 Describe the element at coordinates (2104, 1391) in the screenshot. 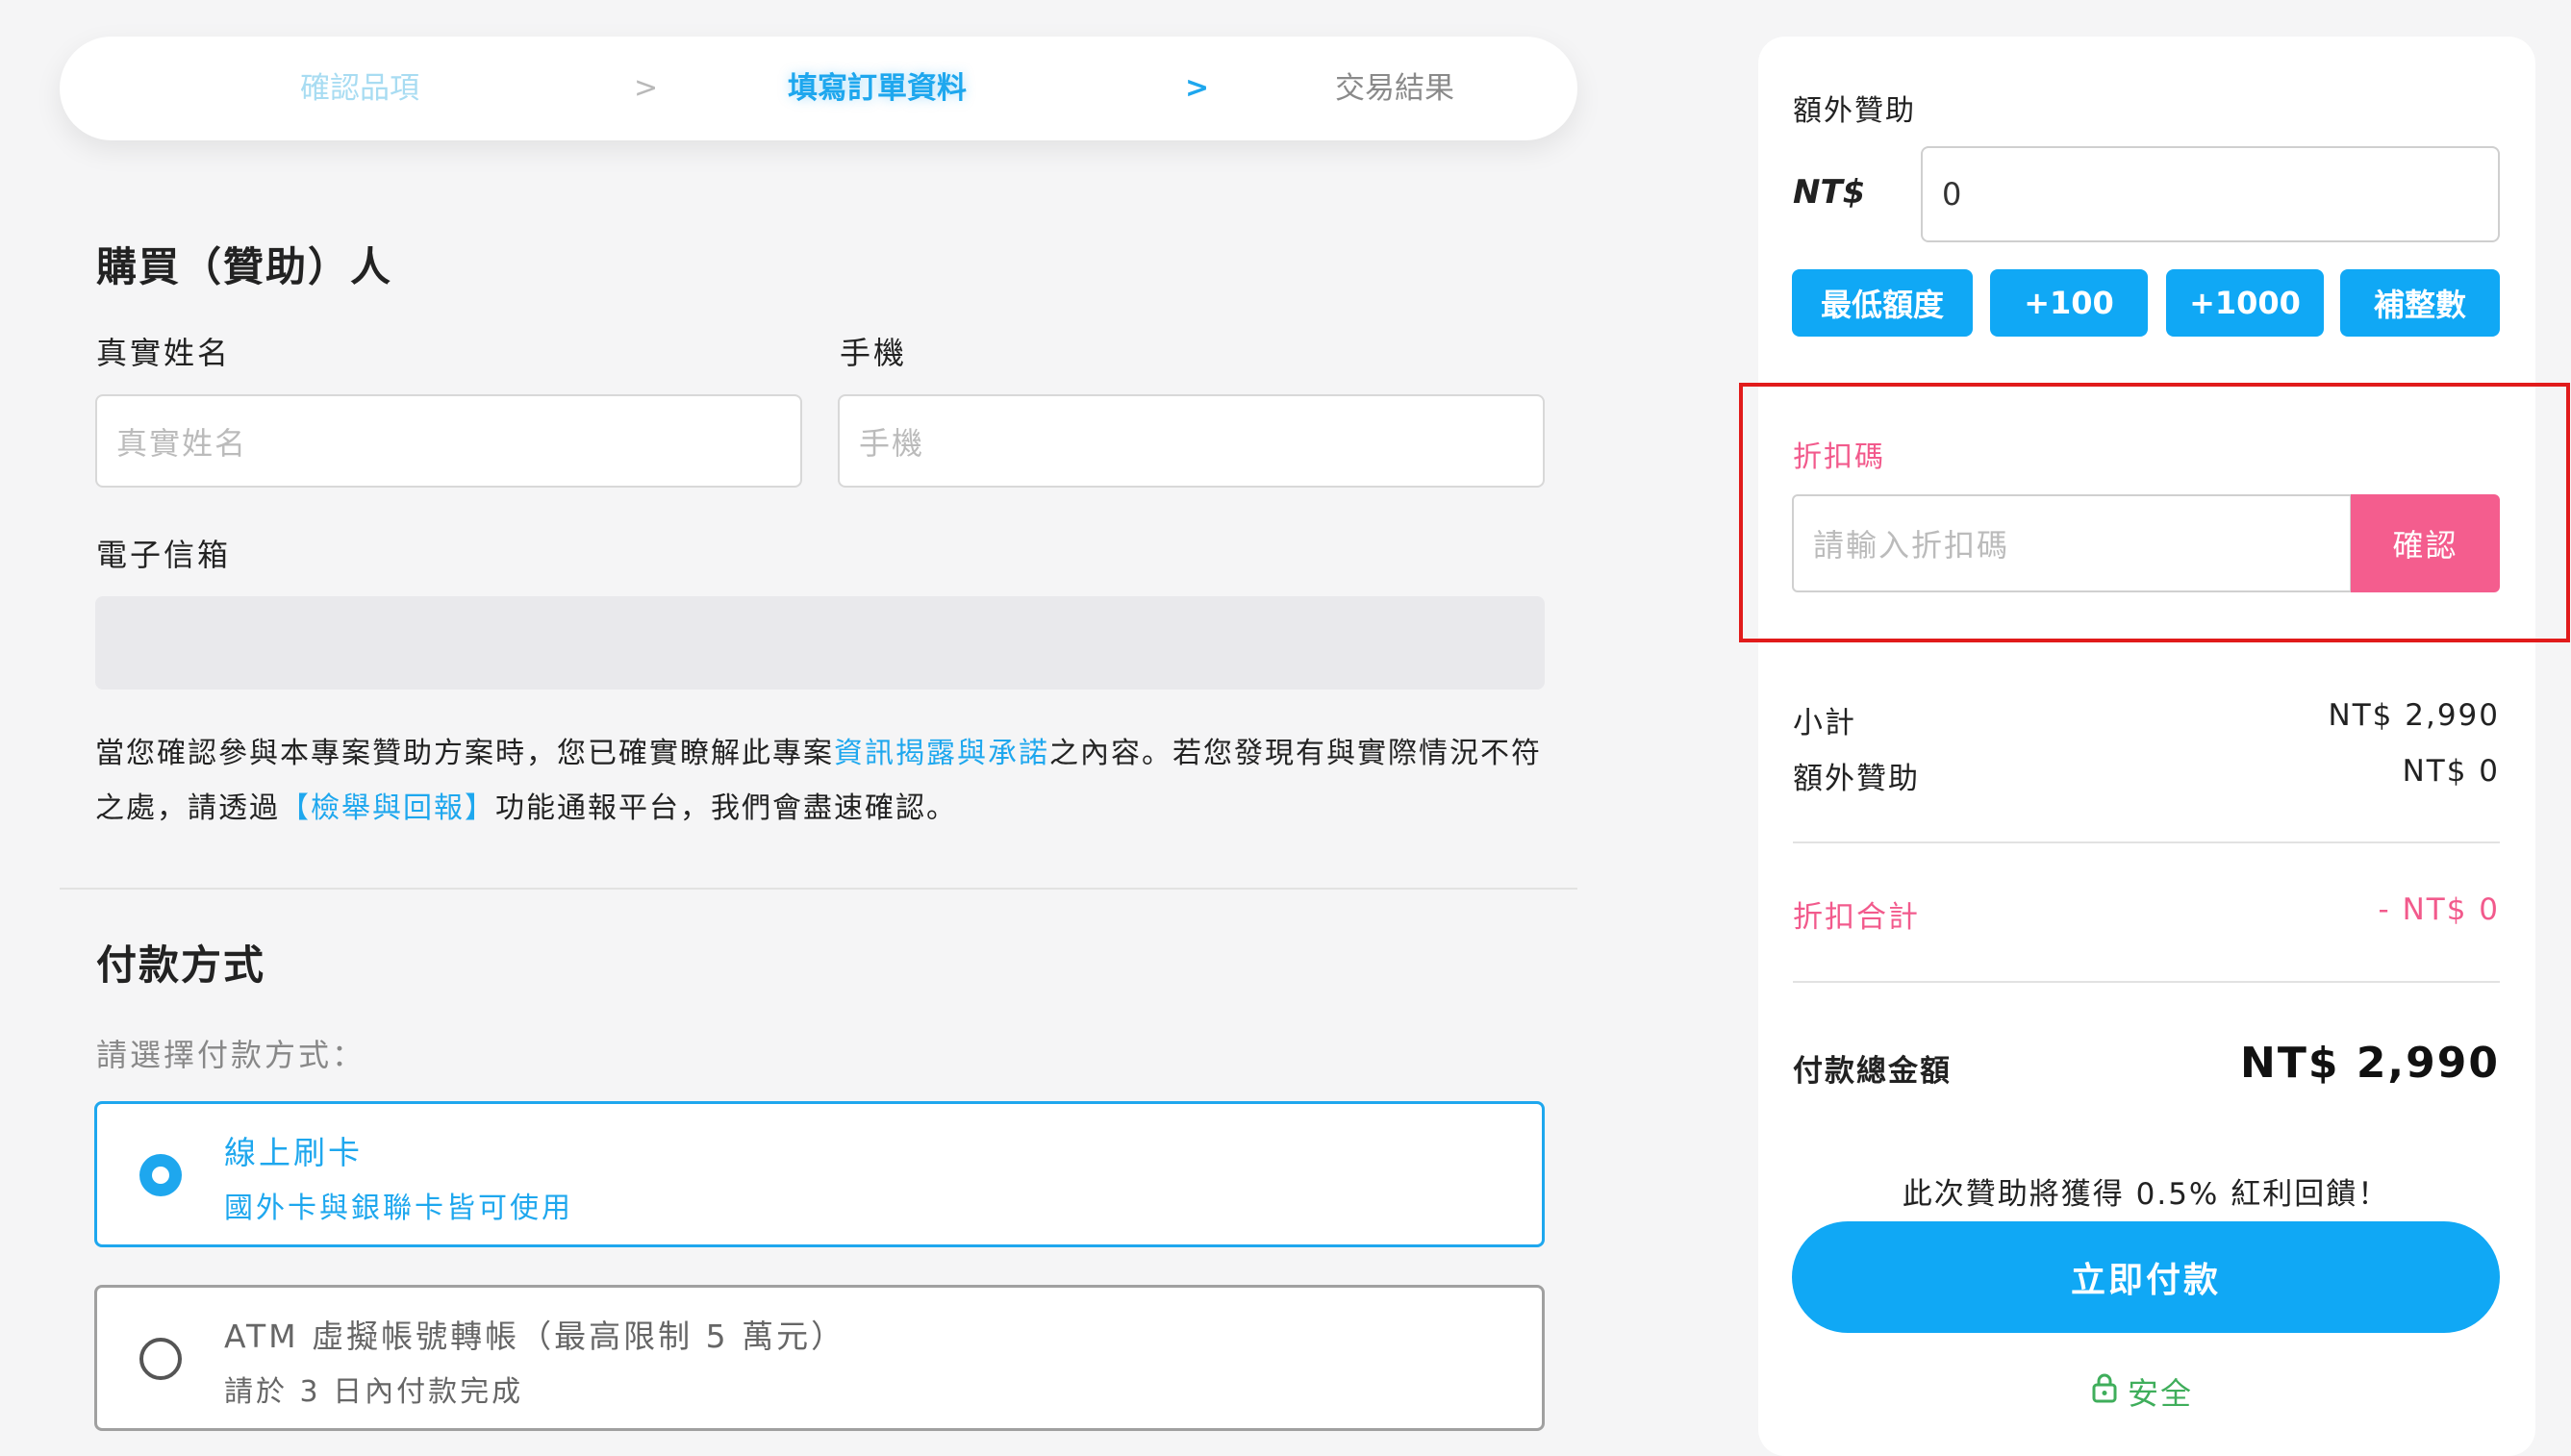

I see `lock-icon` at that location.